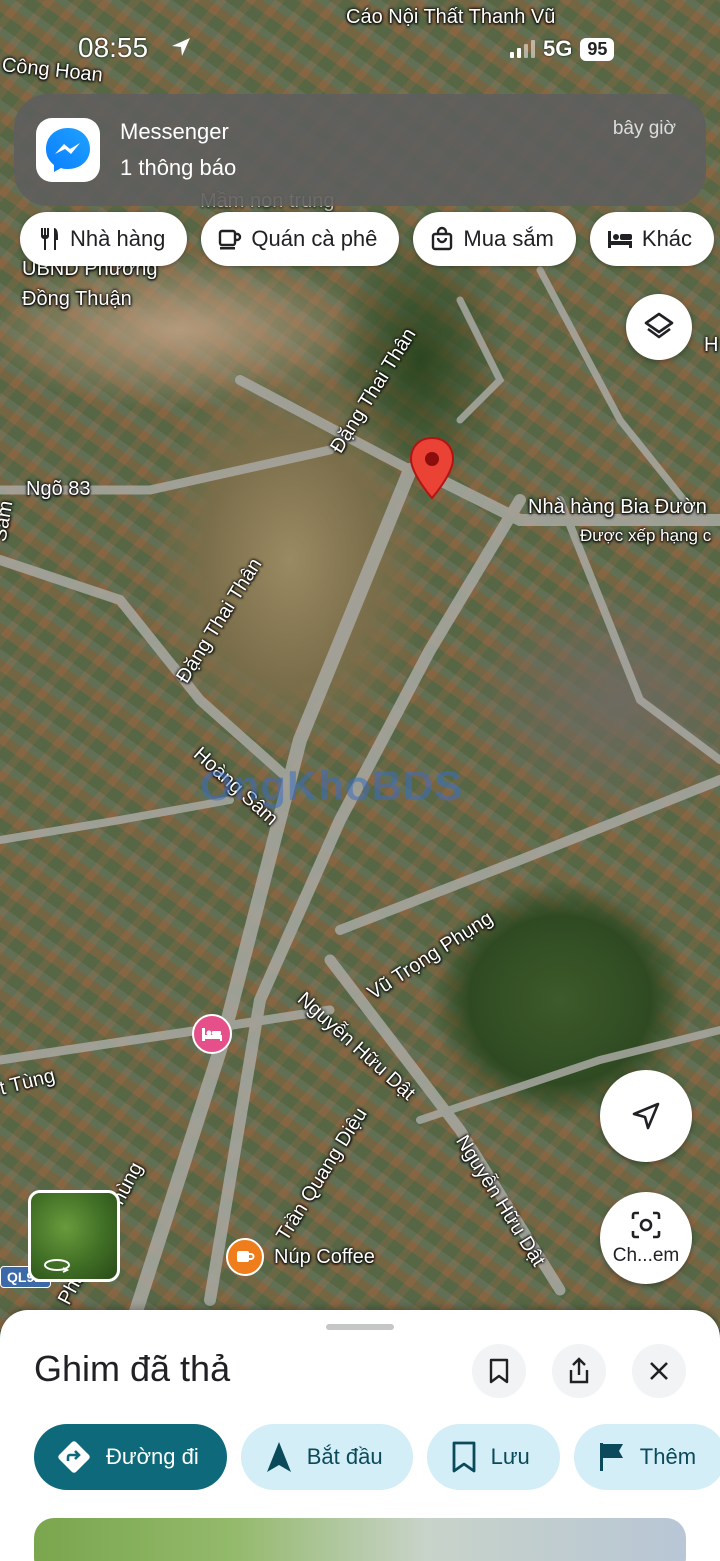 This screenshot has height=1561, width=720. Describe the element at coordinates (77, 299) in the screenshot. I see `poi-label-ubnd-line2: Đồng Thuận` at that location.